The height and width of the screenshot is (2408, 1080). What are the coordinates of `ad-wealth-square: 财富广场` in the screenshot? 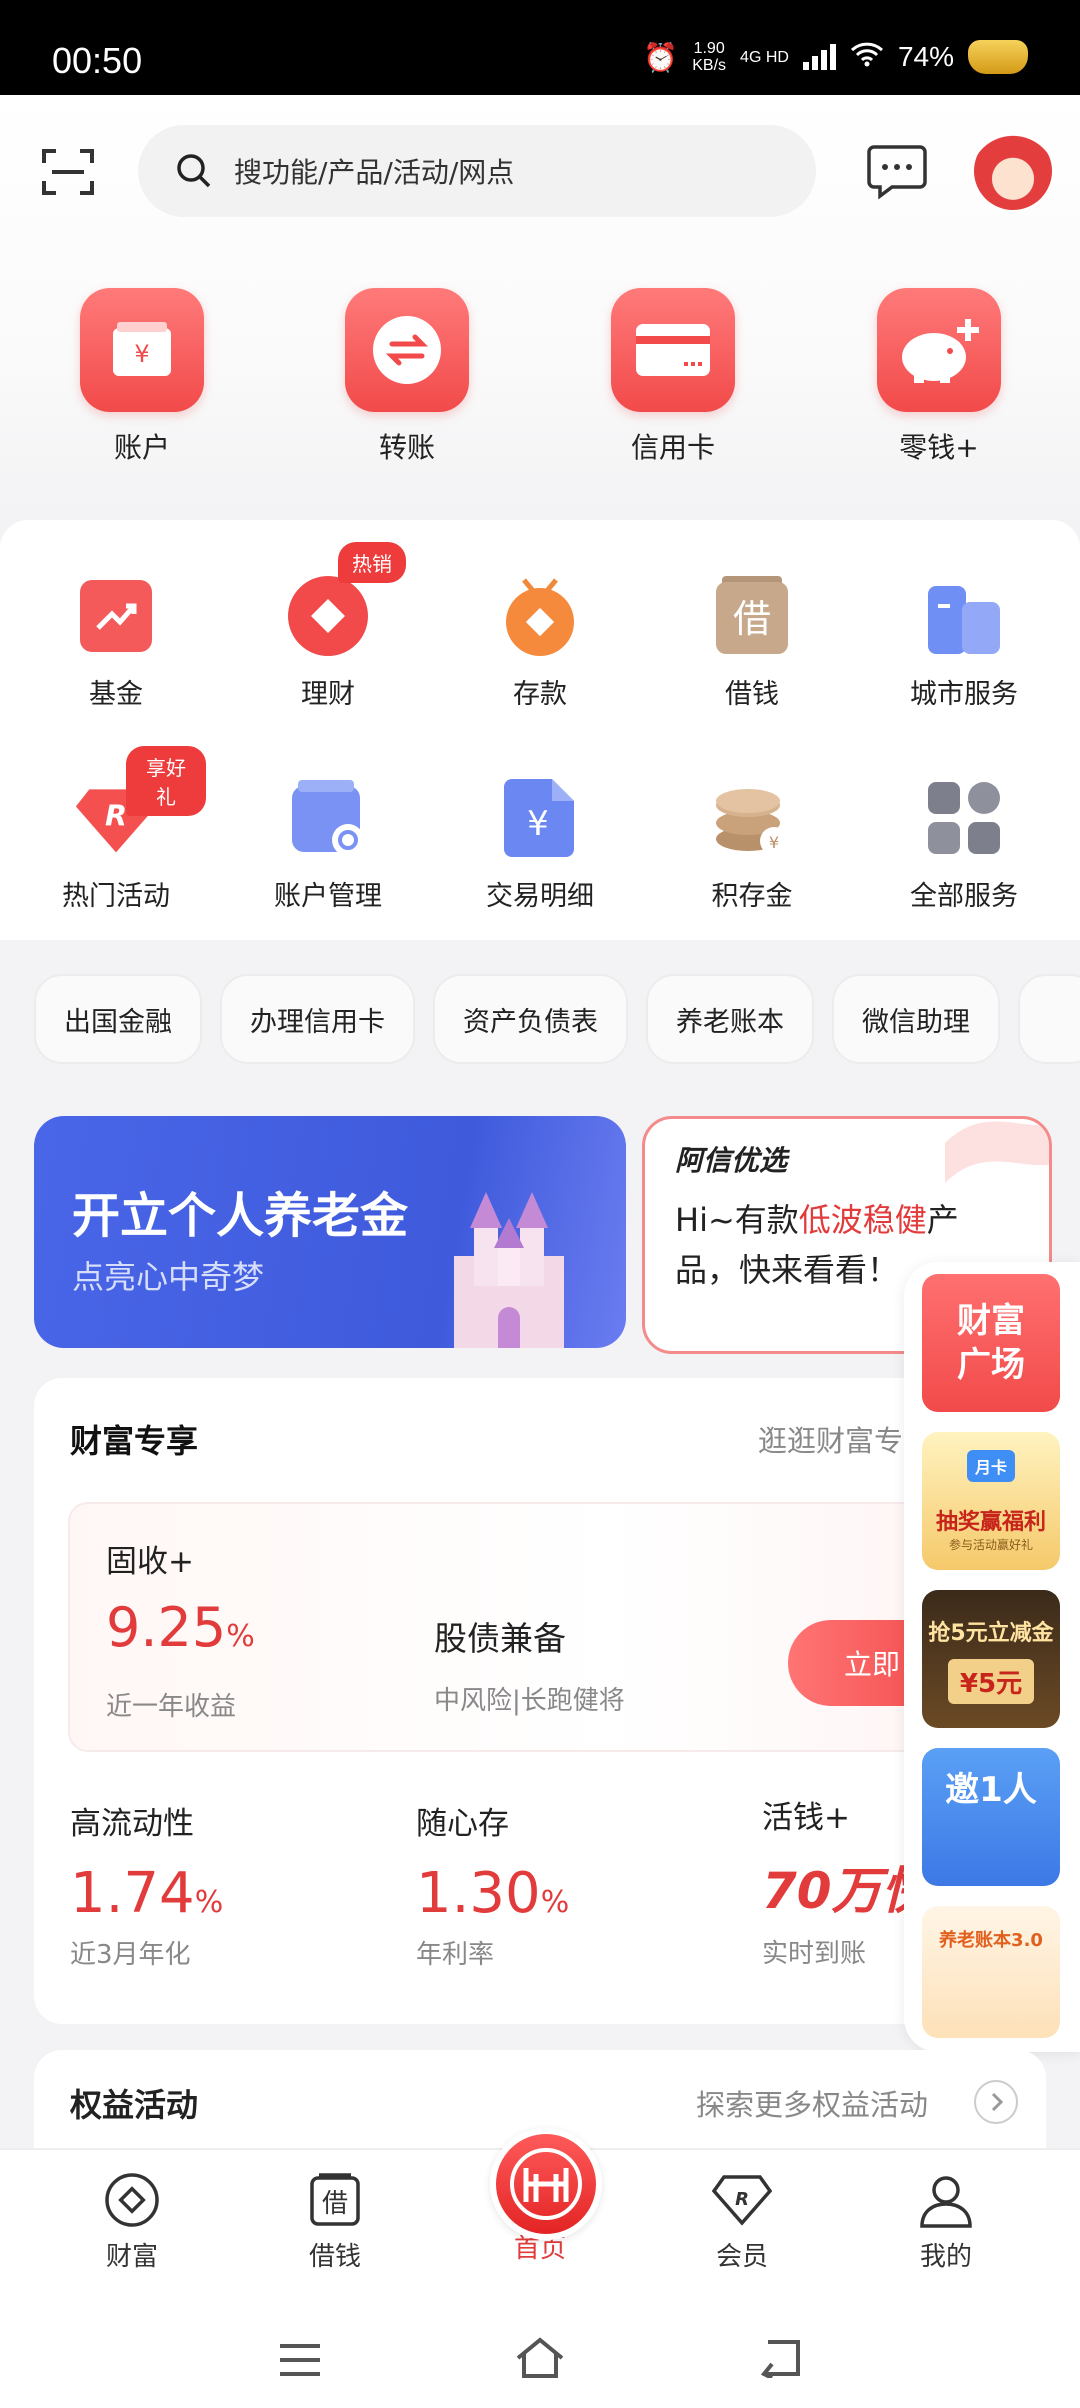 It's located at (991, 1343).